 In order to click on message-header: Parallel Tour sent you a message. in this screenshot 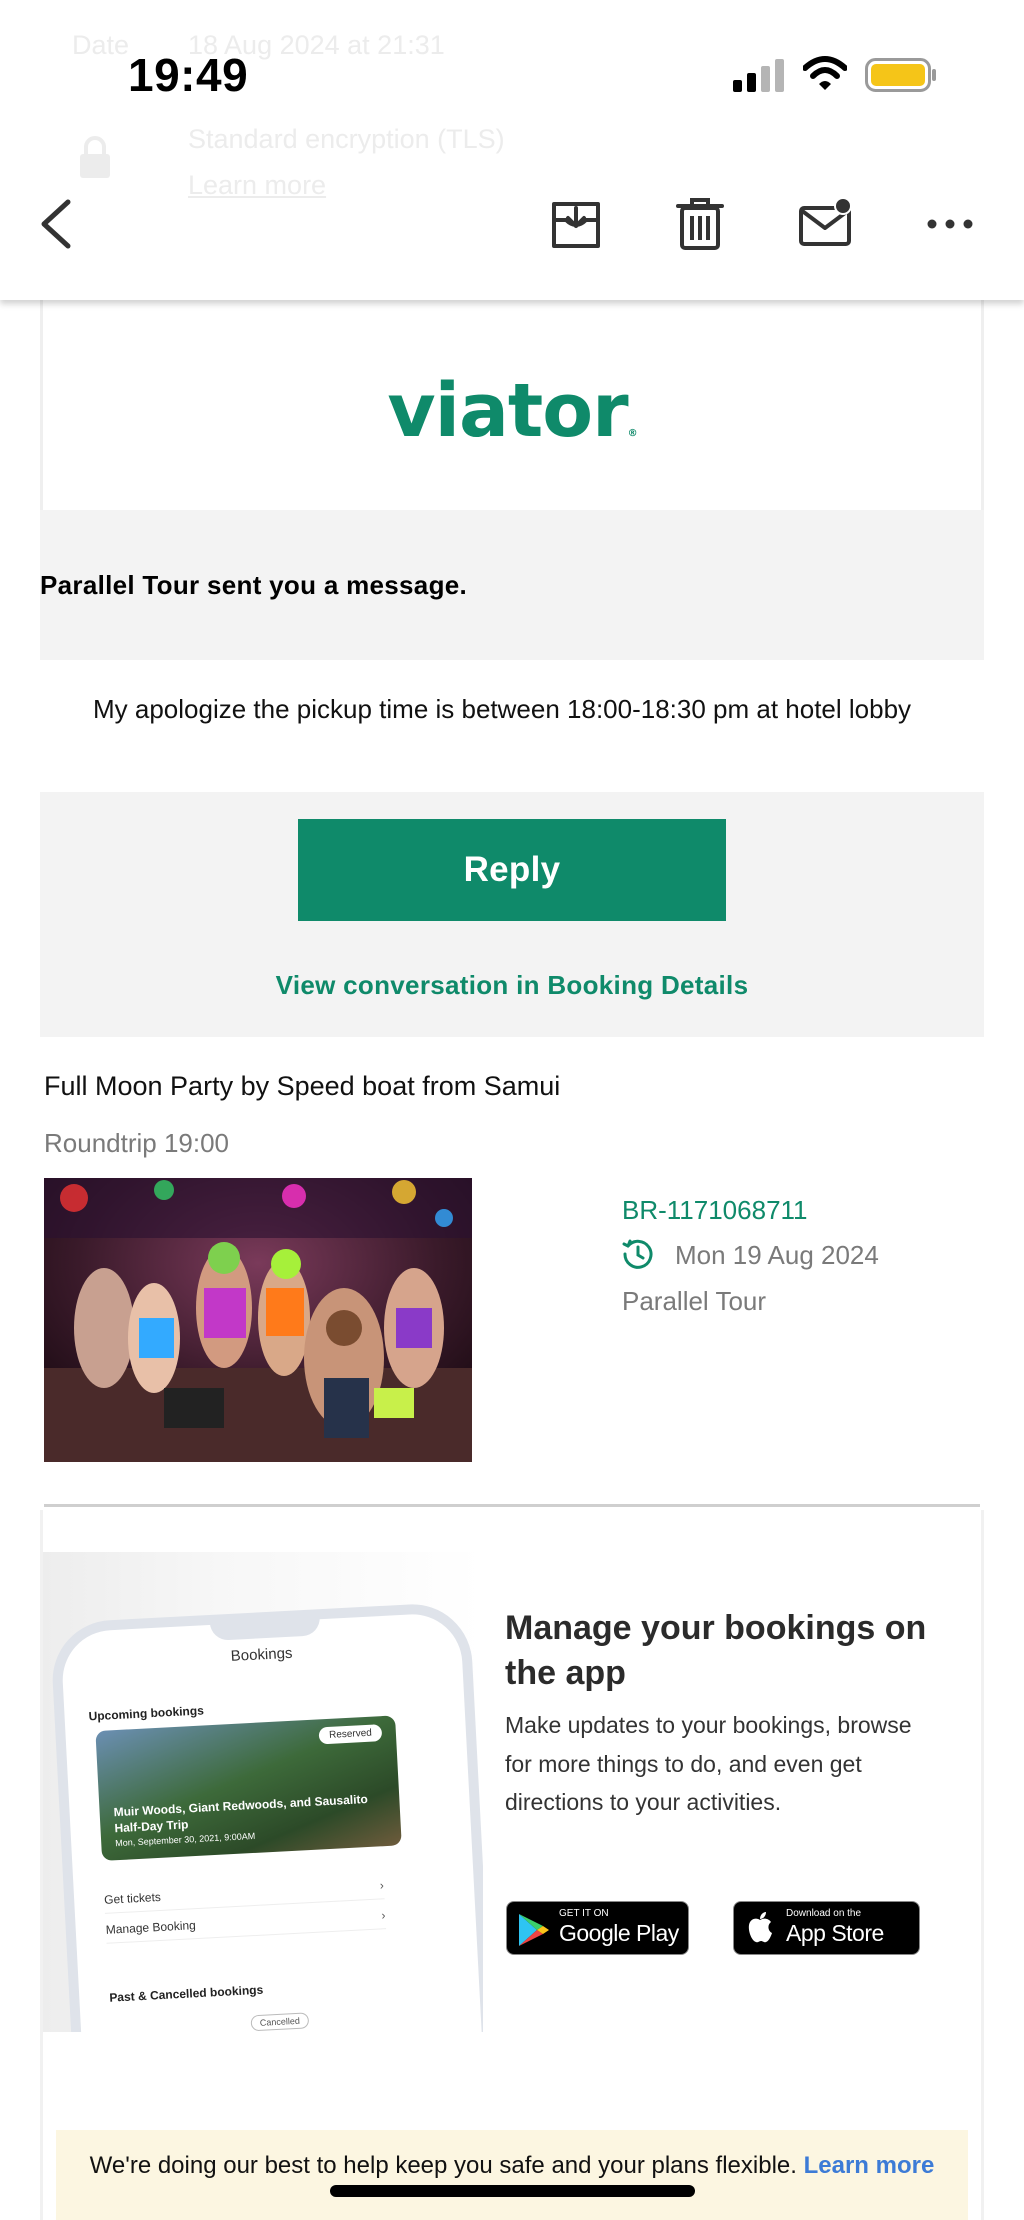, I will do `click(512, 585)`.